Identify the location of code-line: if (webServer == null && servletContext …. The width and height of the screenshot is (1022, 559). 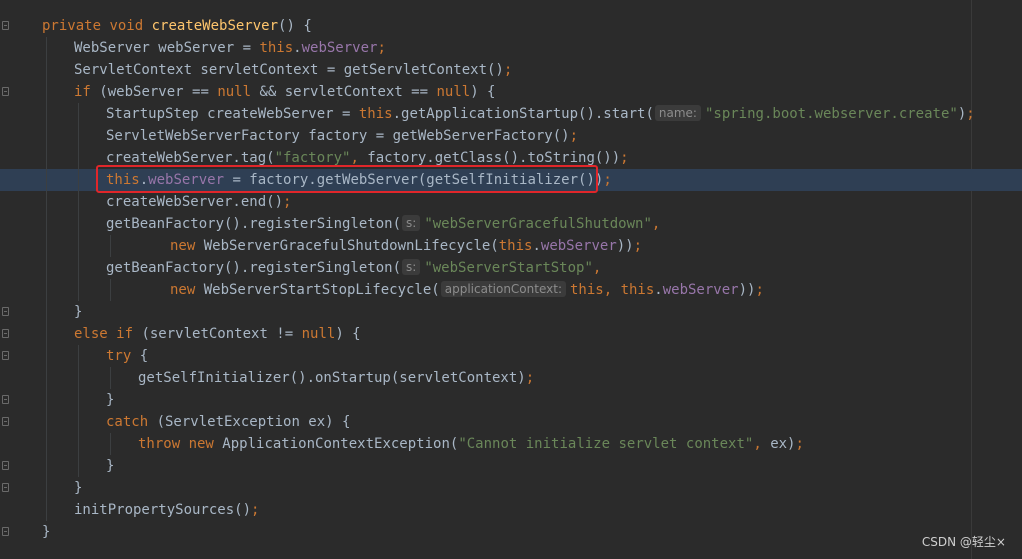
(511, 92).